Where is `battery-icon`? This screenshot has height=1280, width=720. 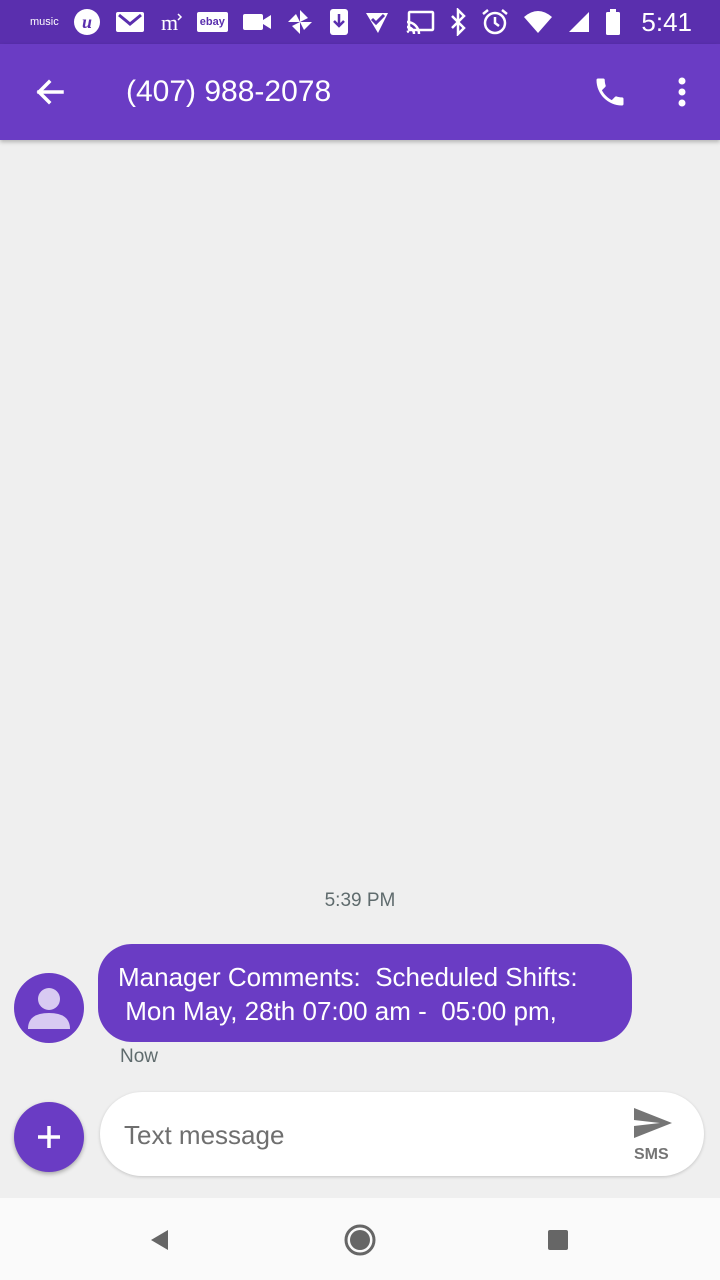
battery-icon is located at coordinates (613, 22).